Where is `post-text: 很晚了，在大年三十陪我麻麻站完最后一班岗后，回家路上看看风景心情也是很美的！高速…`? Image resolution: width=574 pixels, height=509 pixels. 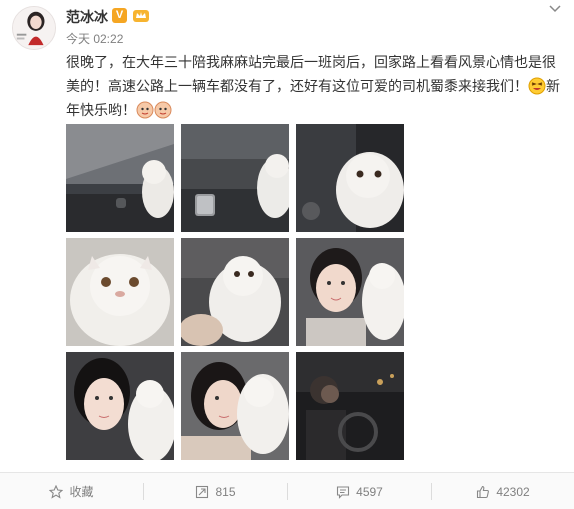
post-text: 很晚了，在大年三十陪我麻麻站完最后一班岗后，回家路上看看风景心情也是很美的！高速… is located at coordinates (316, 86).